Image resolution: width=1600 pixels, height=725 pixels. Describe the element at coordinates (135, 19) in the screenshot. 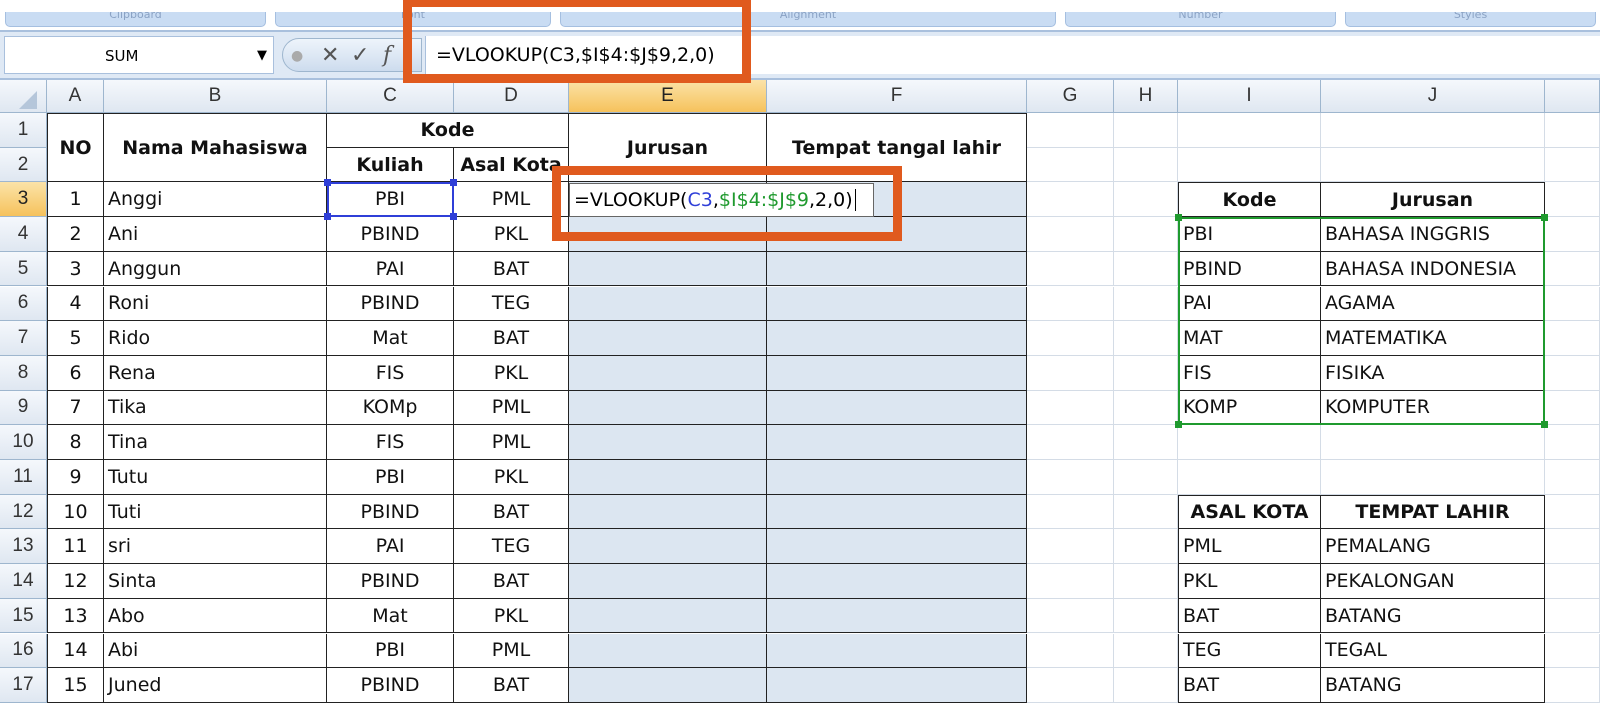

I see `ribbon-group-clipboard: Clipboard` at that location.